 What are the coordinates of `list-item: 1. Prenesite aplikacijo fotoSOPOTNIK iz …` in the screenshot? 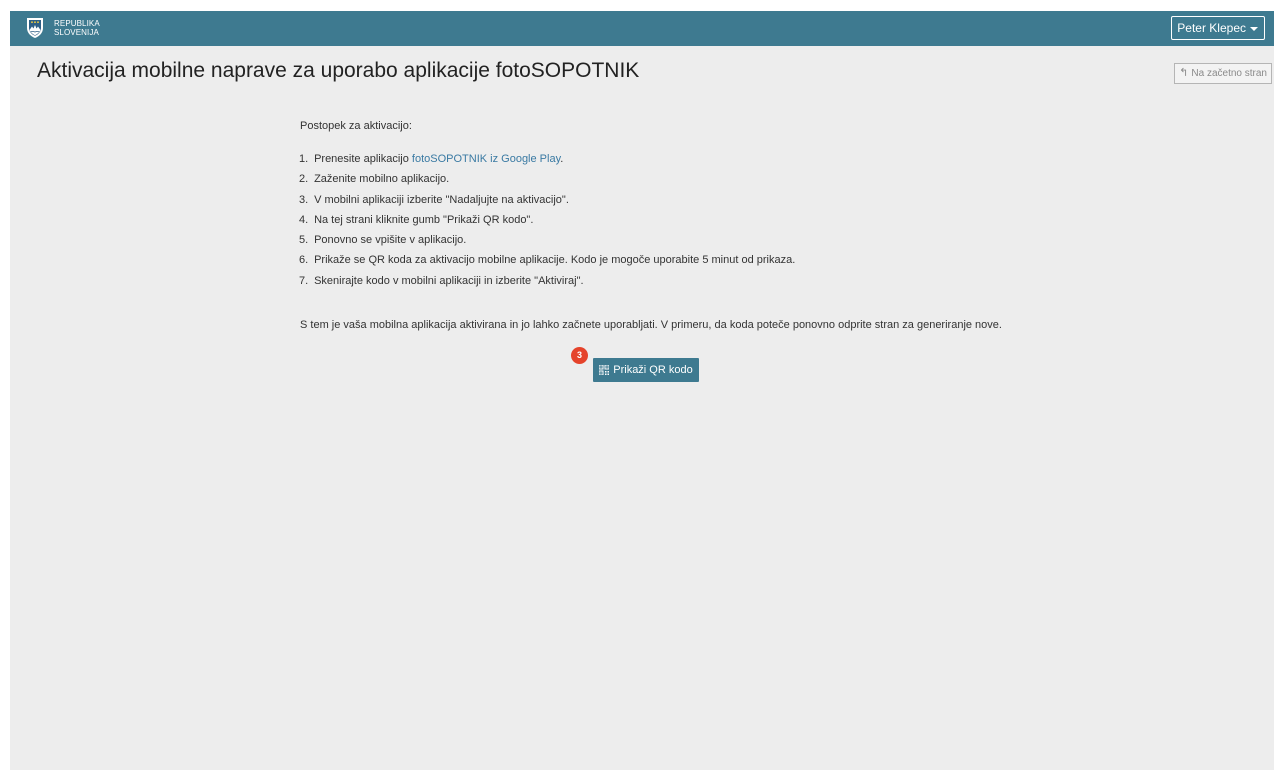 It's located at (547, 159).